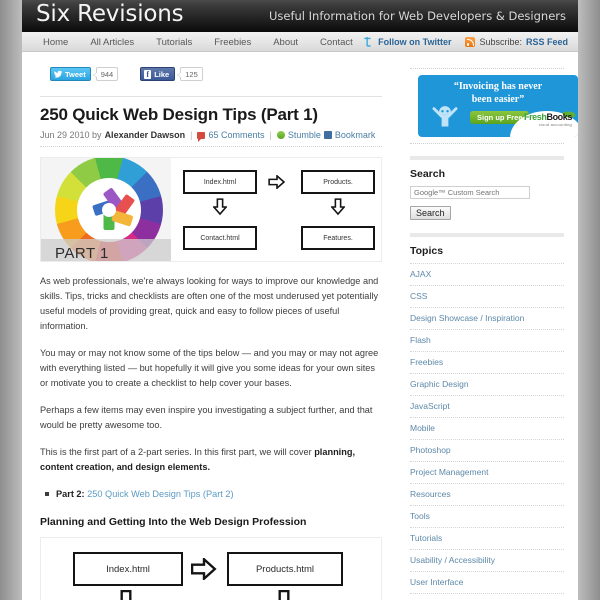  Describe the element at coordinates (487, 583) in the screenshot. I see `sidebar-item-user-interface: User Interface` at that location.